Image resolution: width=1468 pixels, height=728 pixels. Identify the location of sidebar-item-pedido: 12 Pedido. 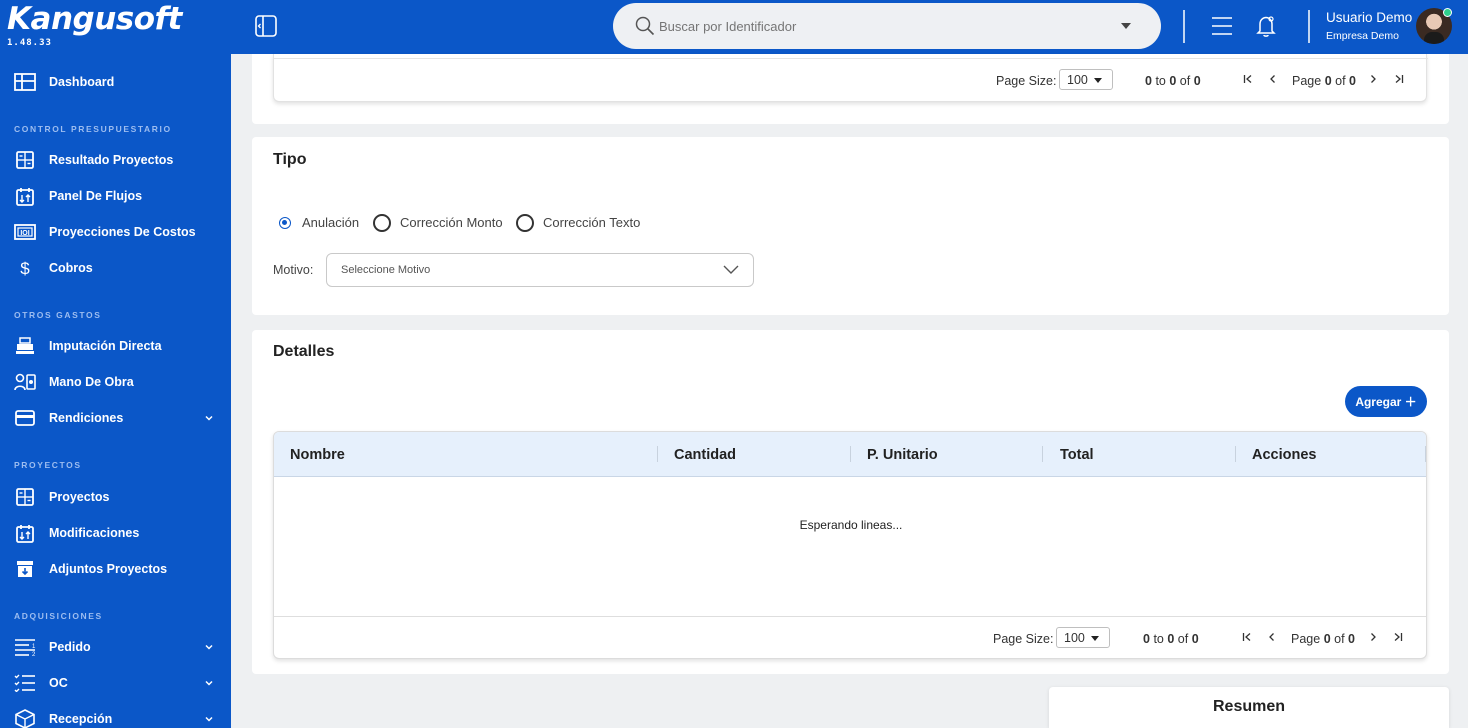
(115, 647).